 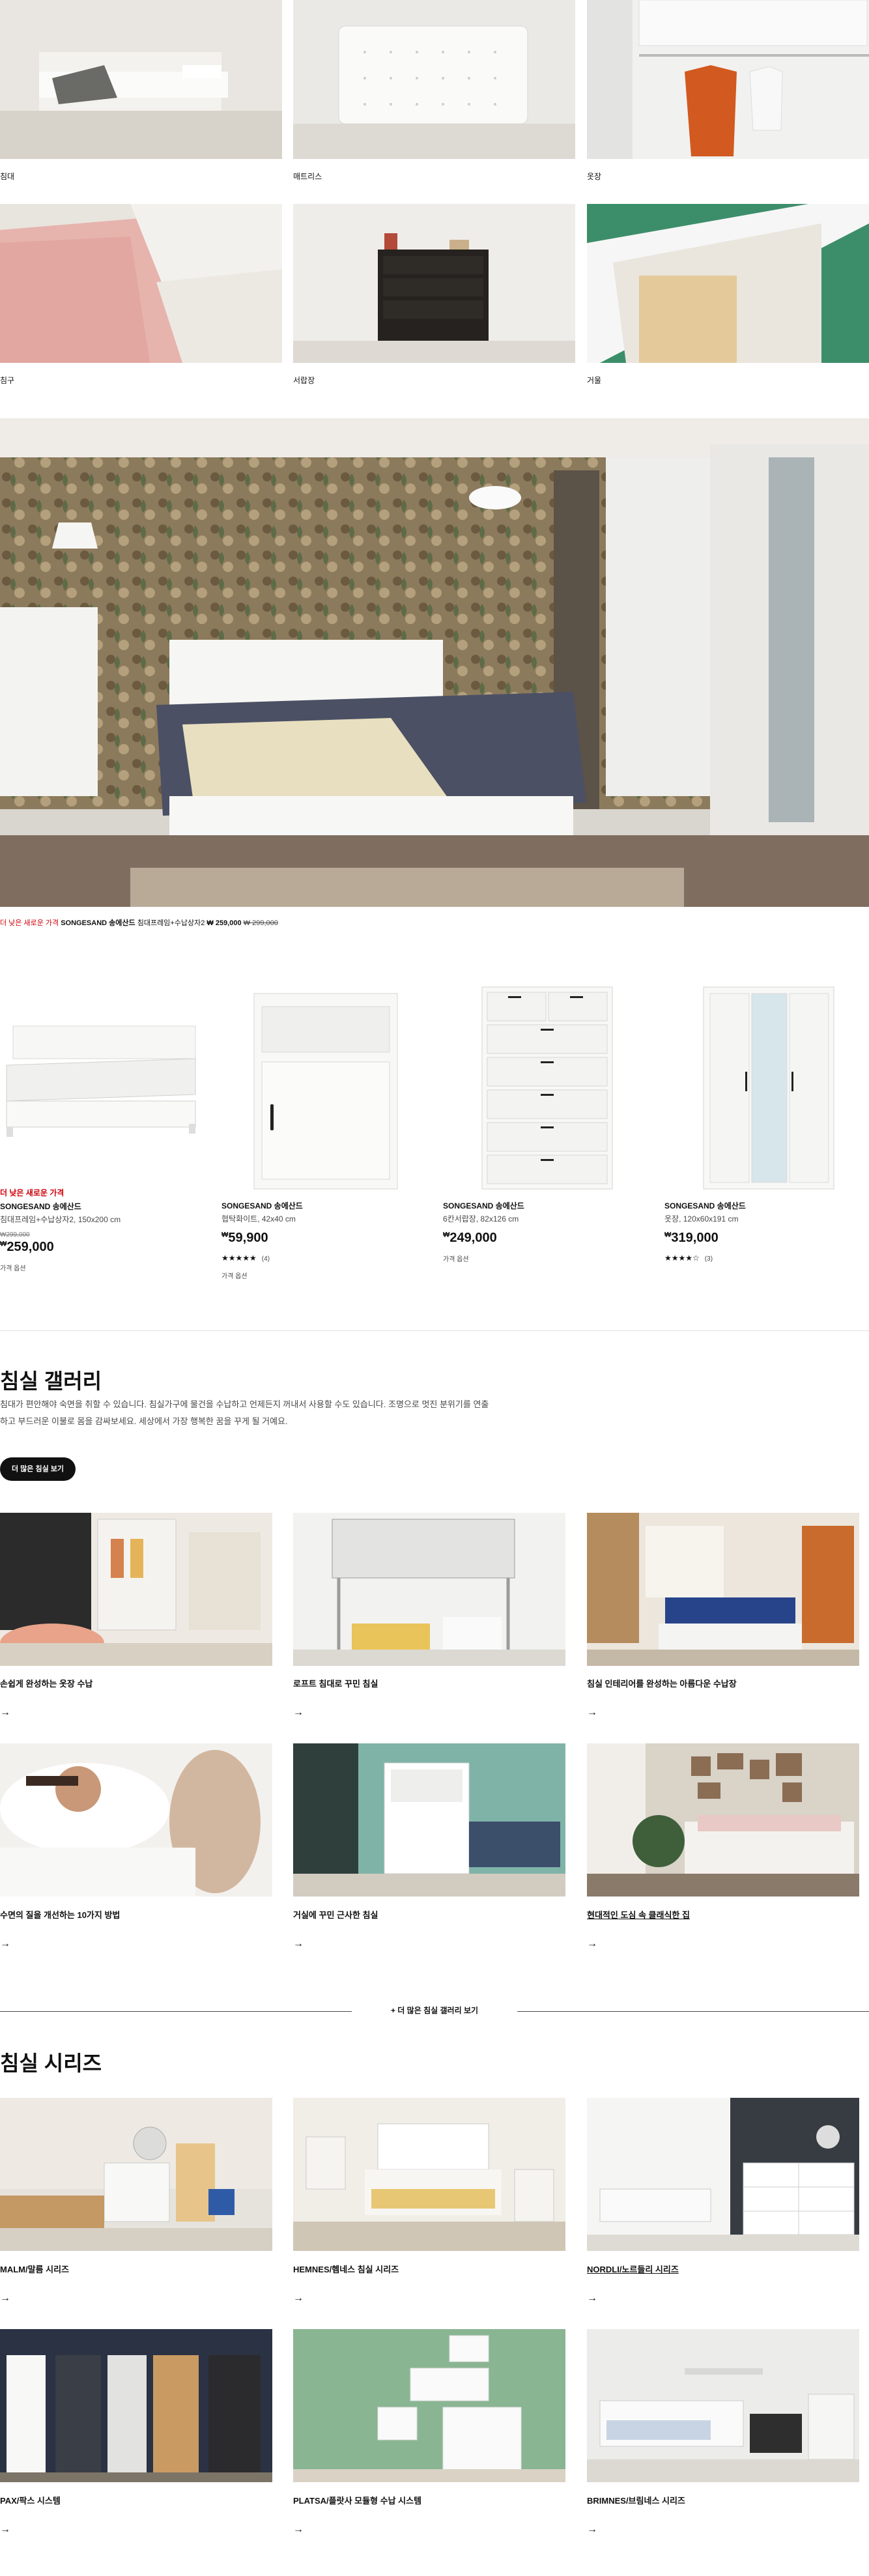 What do you see at coordinates (708, 1259) in the screenshot?
I see `review-count: (3)` at bounding box center [708, 1259].